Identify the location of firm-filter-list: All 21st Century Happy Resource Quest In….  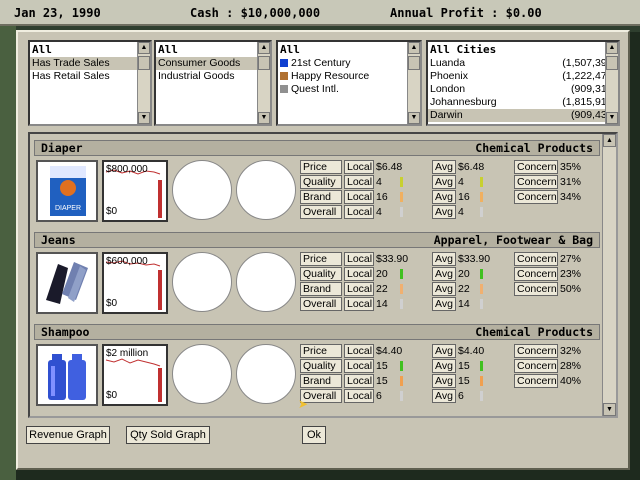
(349, 83).